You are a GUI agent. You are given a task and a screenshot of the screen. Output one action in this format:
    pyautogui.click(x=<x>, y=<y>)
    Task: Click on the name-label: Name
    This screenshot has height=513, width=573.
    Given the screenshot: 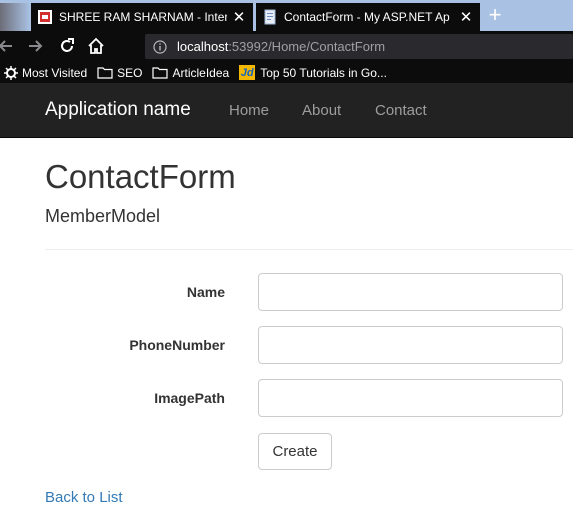 What is the action you would take?
    pyautogui.click(x=205, y=292)
    